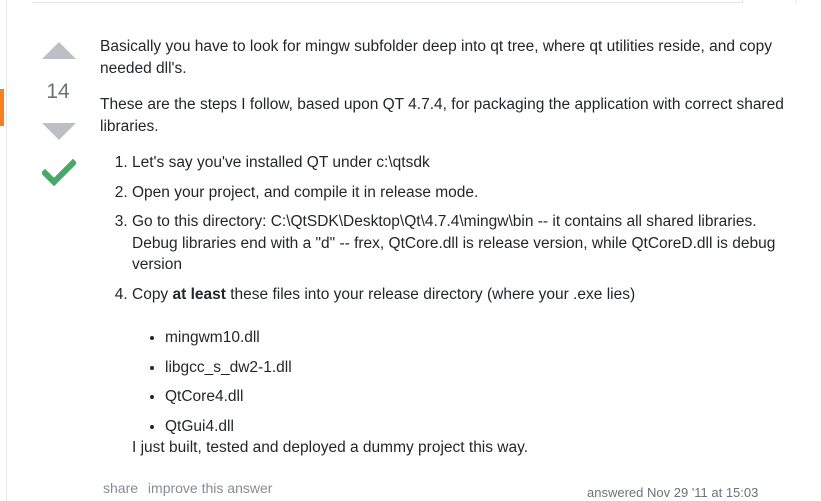 The width and height of the screenshot is (821, 501). What do you see at coordinates (482, 427) in the screenshot?
I see `file-item: QtGui4.dll` at bounding box center [482, 427].